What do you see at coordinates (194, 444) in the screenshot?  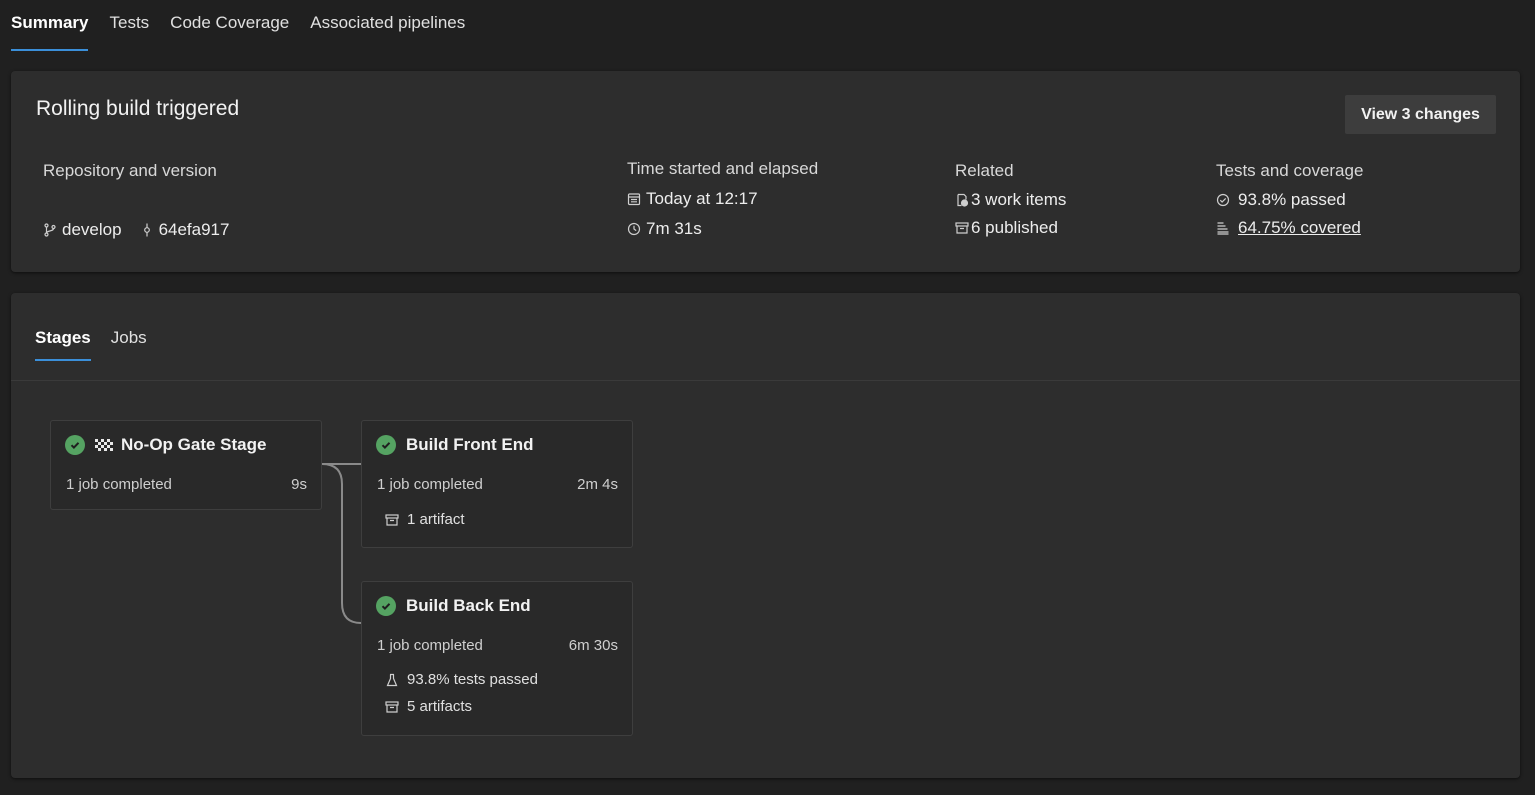 I see `stage-name: No-Op Gate Stage` at bounding box center [194, 444].